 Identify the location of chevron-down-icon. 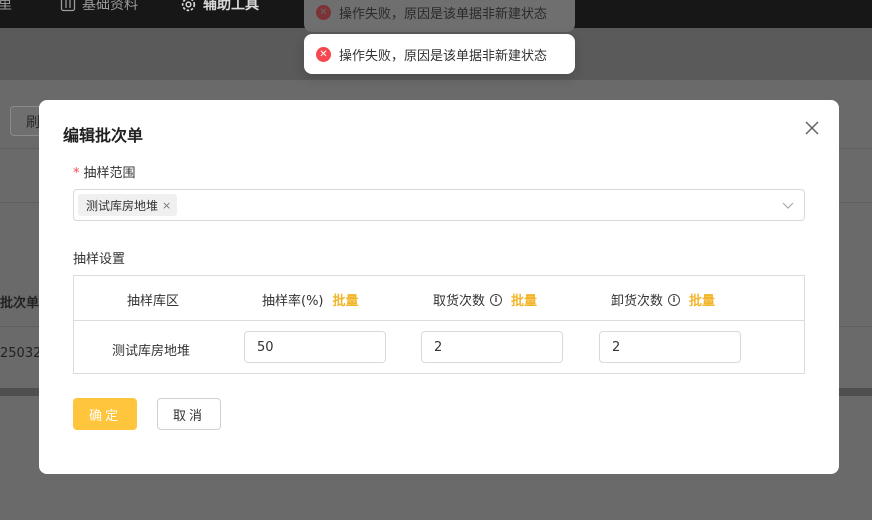
(788, 205).